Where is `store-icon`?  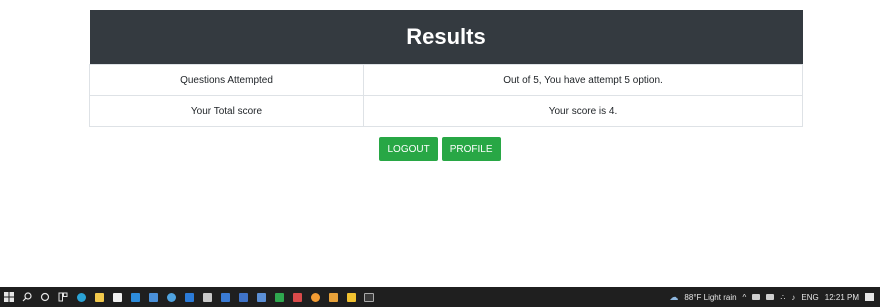 store-icon is located at coordinates (117, 297).